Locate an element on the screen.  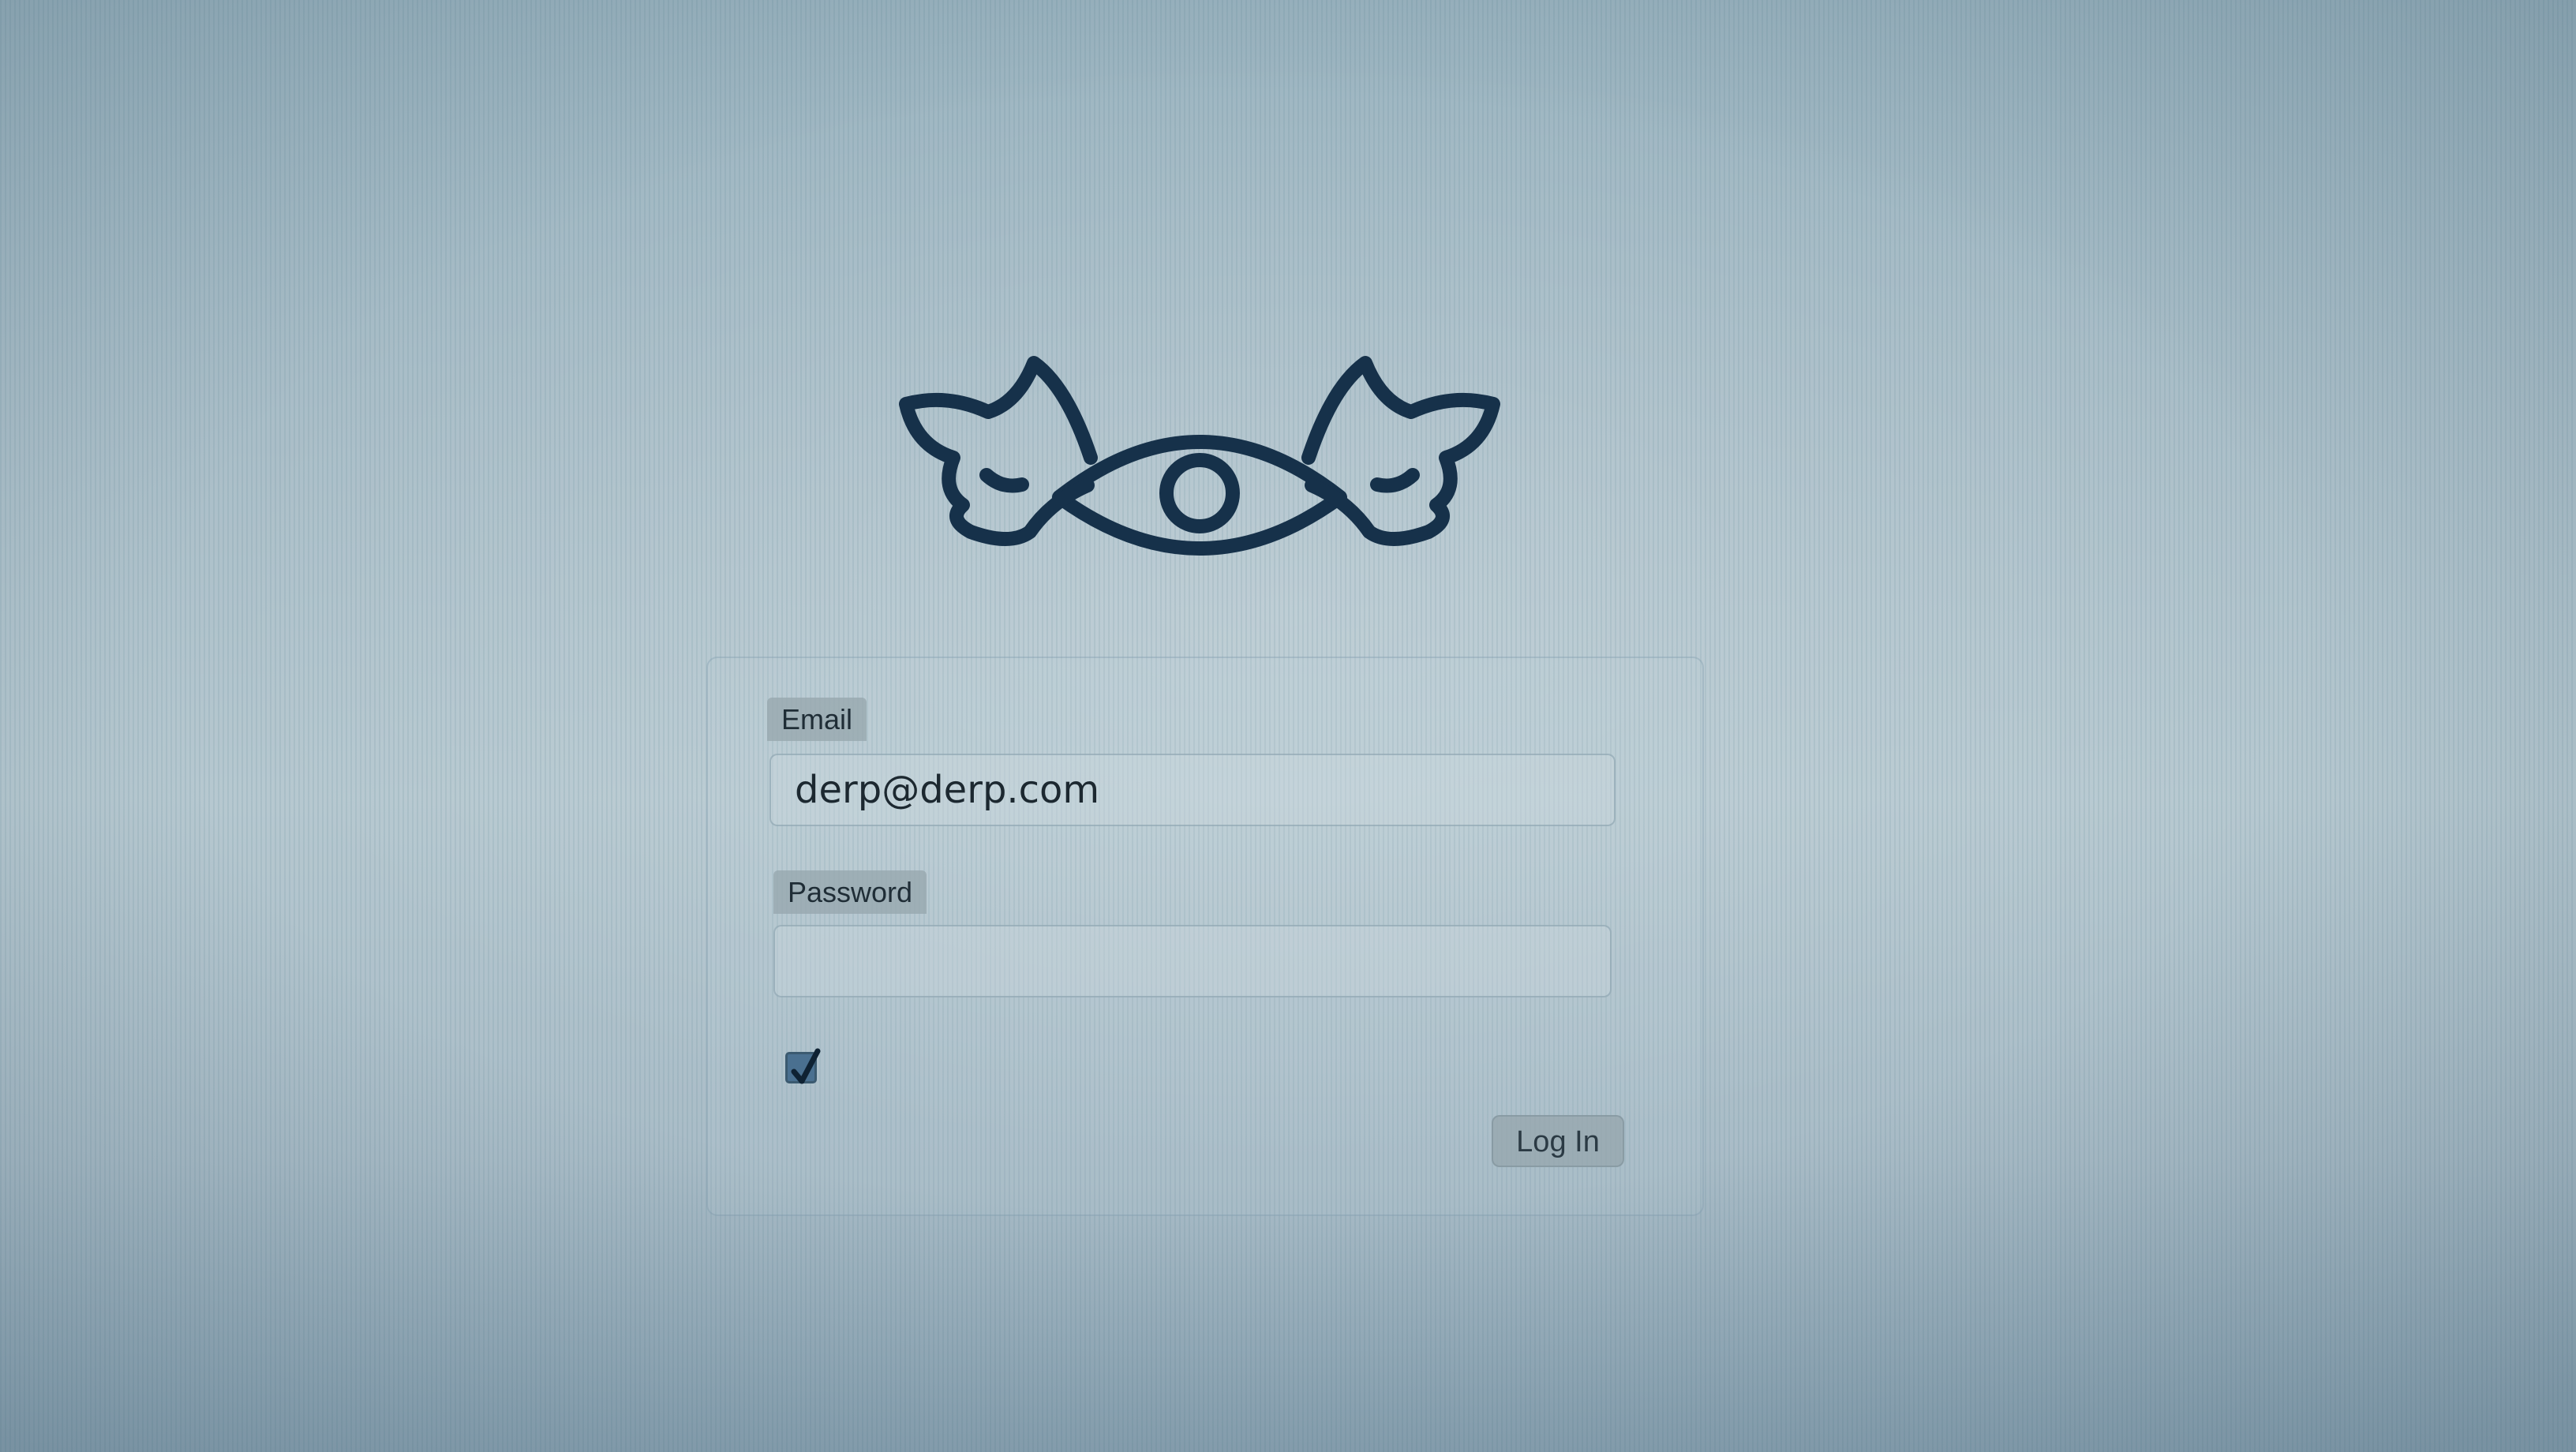
password-field is located at coordinates (1192, 961).